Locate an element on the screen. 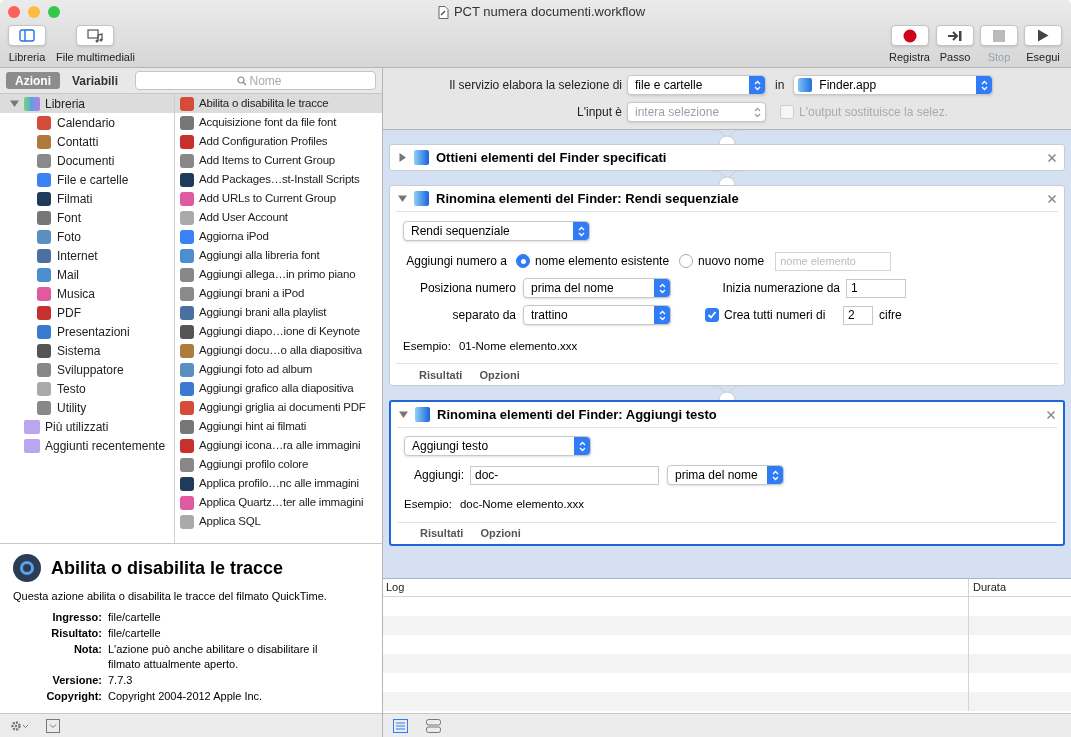 The image size is (1071, 737). dropdown: Finder.app is located at coordinates (893, 85).